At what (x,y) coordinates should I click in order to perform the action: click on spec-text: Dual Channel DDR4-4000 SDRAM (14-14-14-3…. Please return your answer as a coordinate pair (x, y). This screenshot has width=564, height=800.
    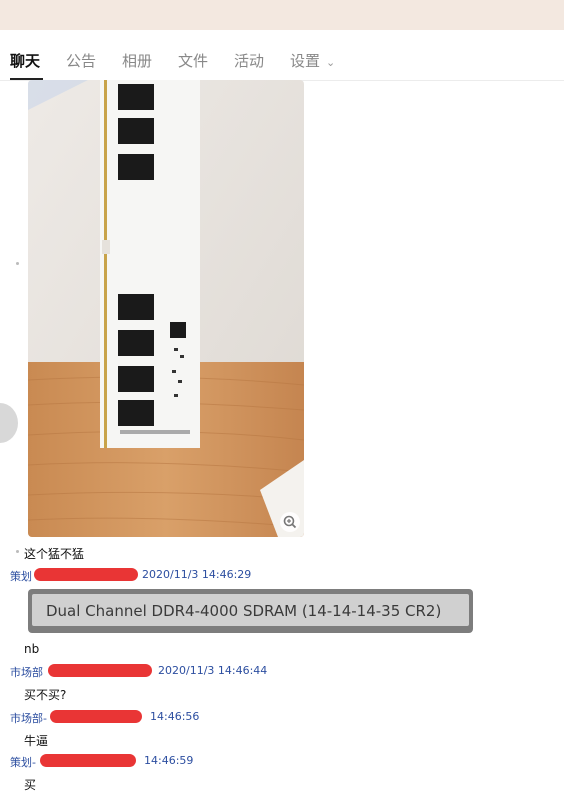
    Looking at the image, I should click on (244, 611).